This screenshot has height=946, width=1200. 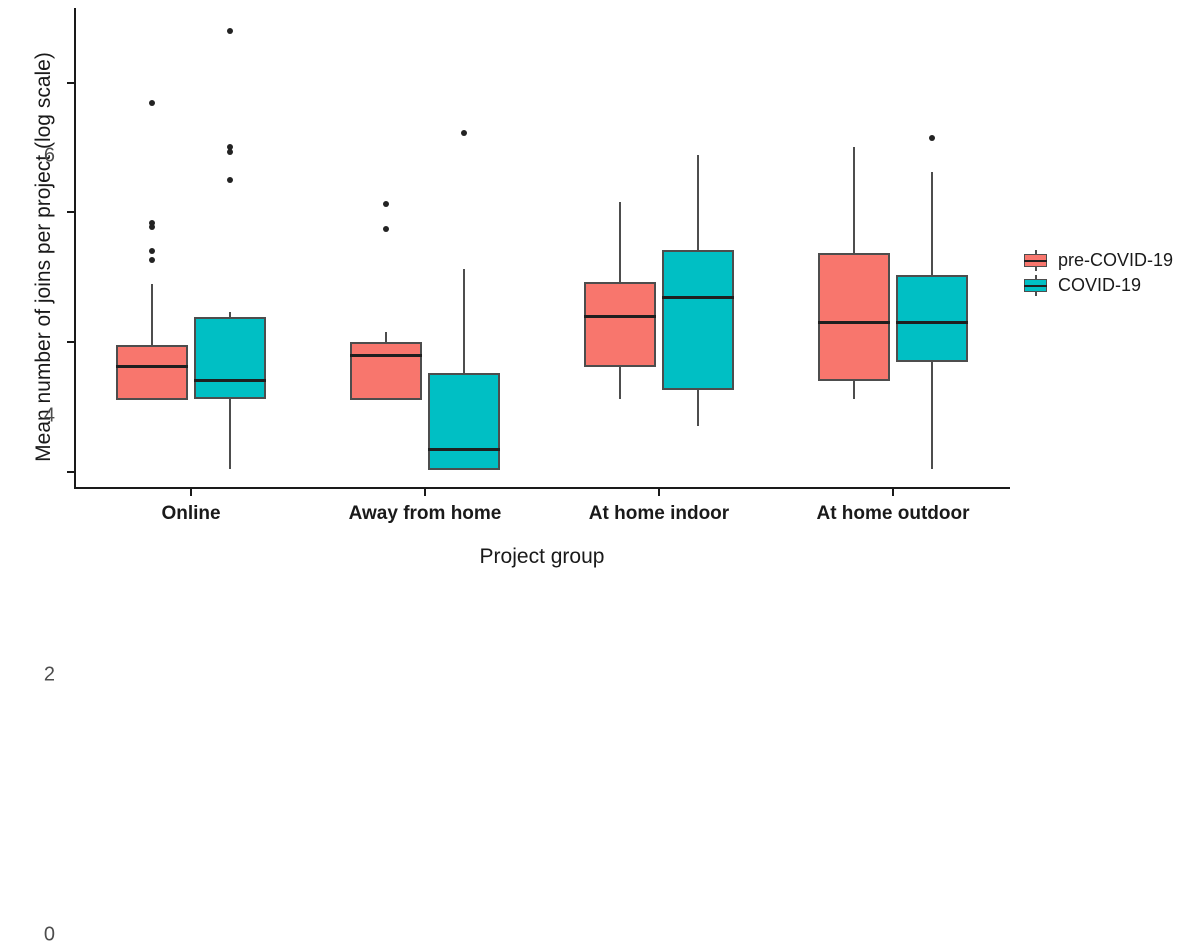 I want to click on legend-item: COVID-19, so click(x=1098, y=285).